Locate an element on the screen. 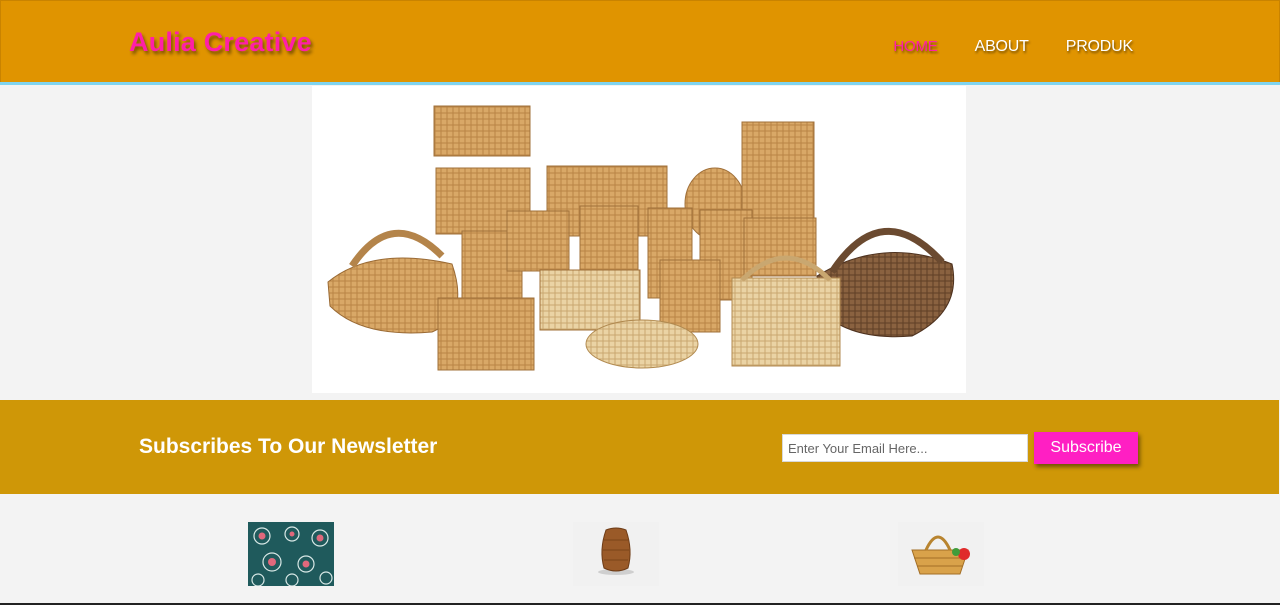 The image size is (1280, 605). product-thumb-basket is located at coordinates (941, 554).